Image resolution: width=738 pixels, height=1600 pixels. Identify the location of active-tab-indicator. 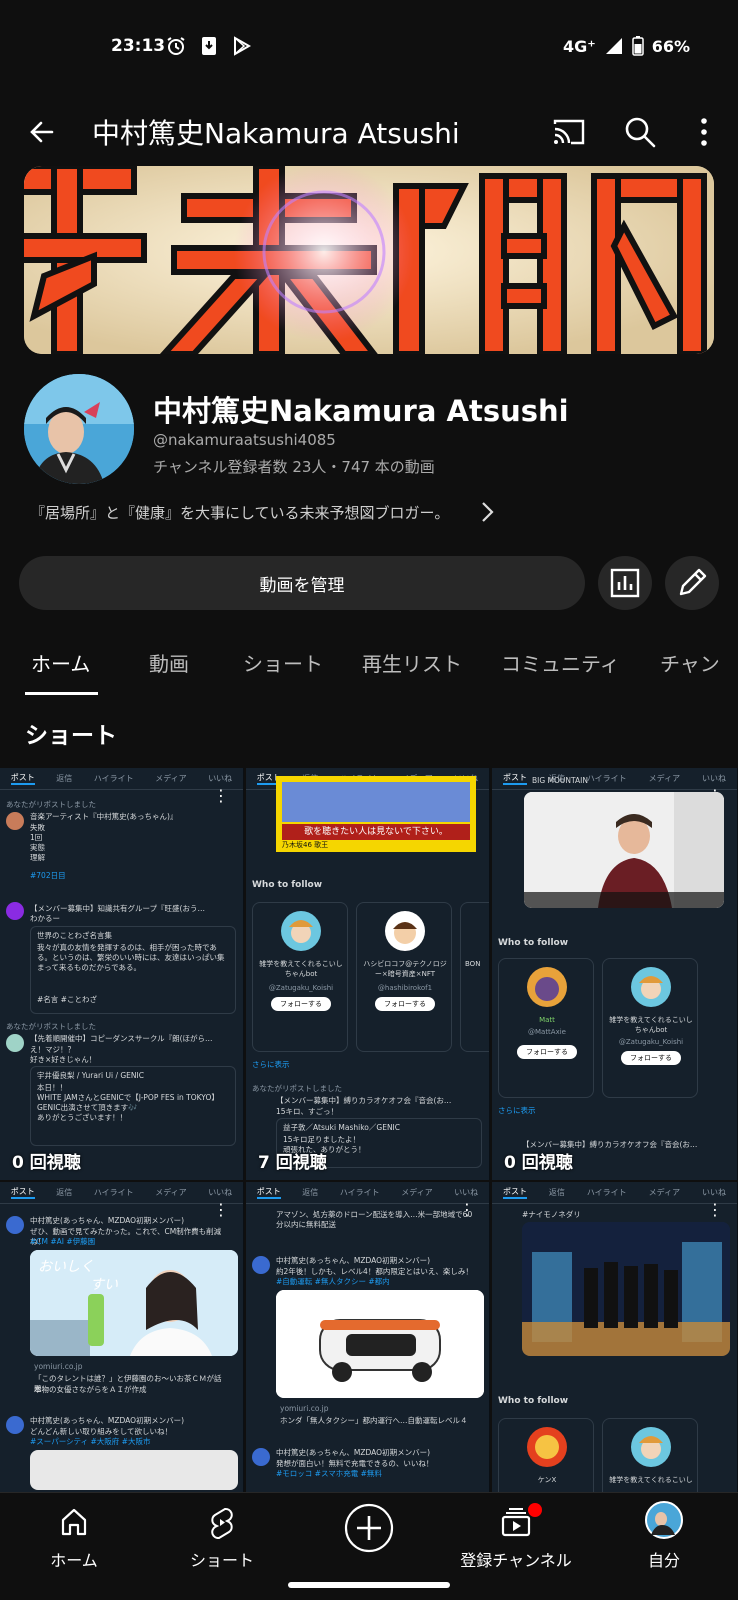
(61, 693).